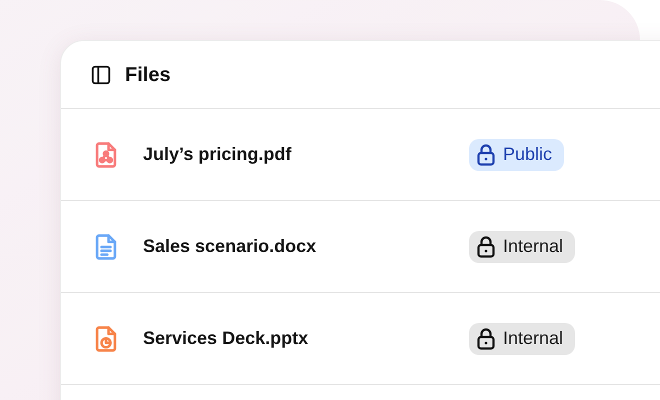 This screenshot has width=660, height=400. Describe the element at coordinates (516, 154) in the screenshot. I see `access-badge: Public` at that location.